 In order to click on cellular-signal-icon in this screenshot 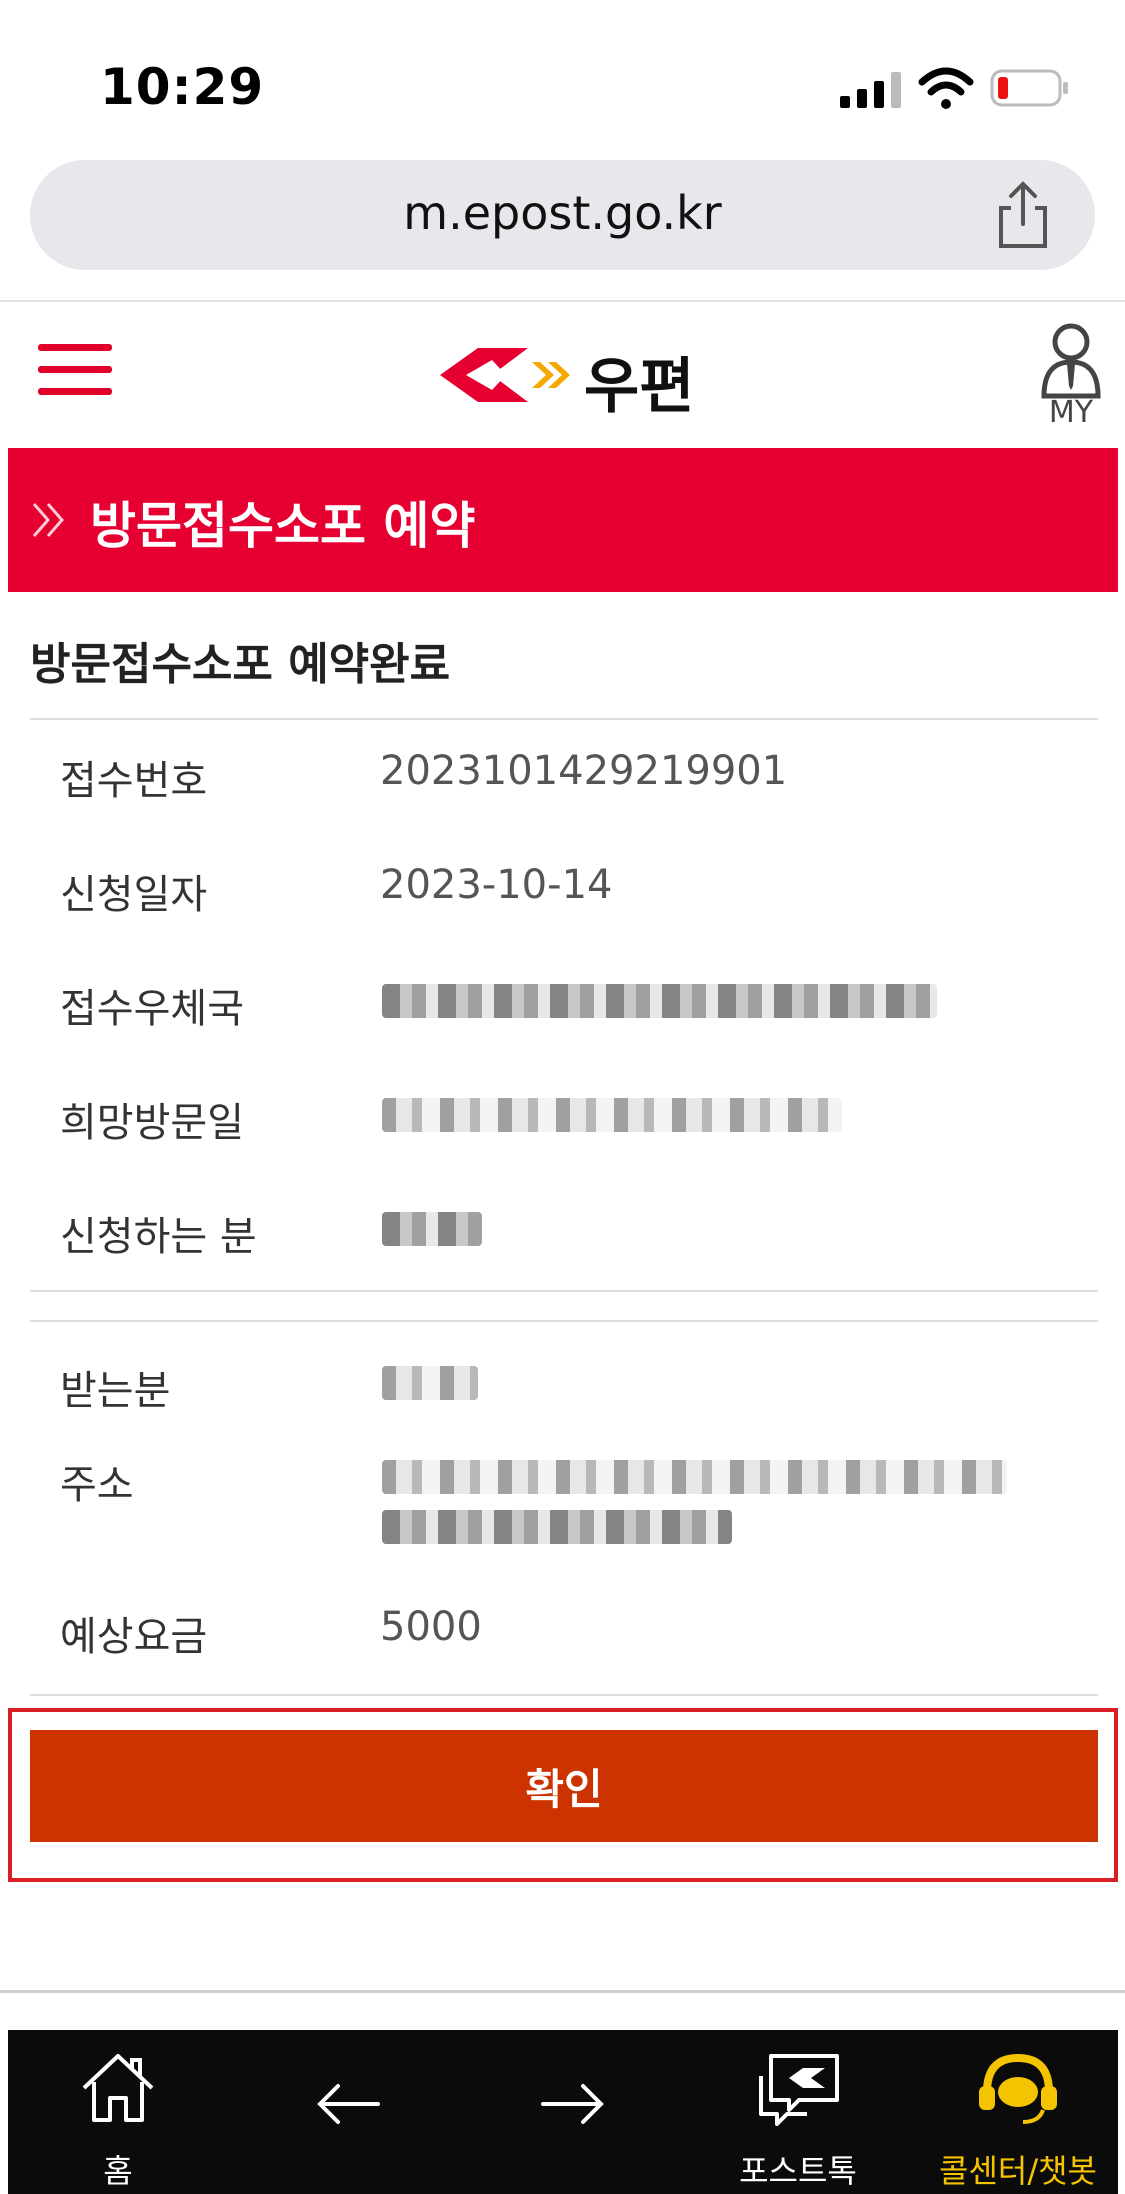, I will do `click(870, 90)`.